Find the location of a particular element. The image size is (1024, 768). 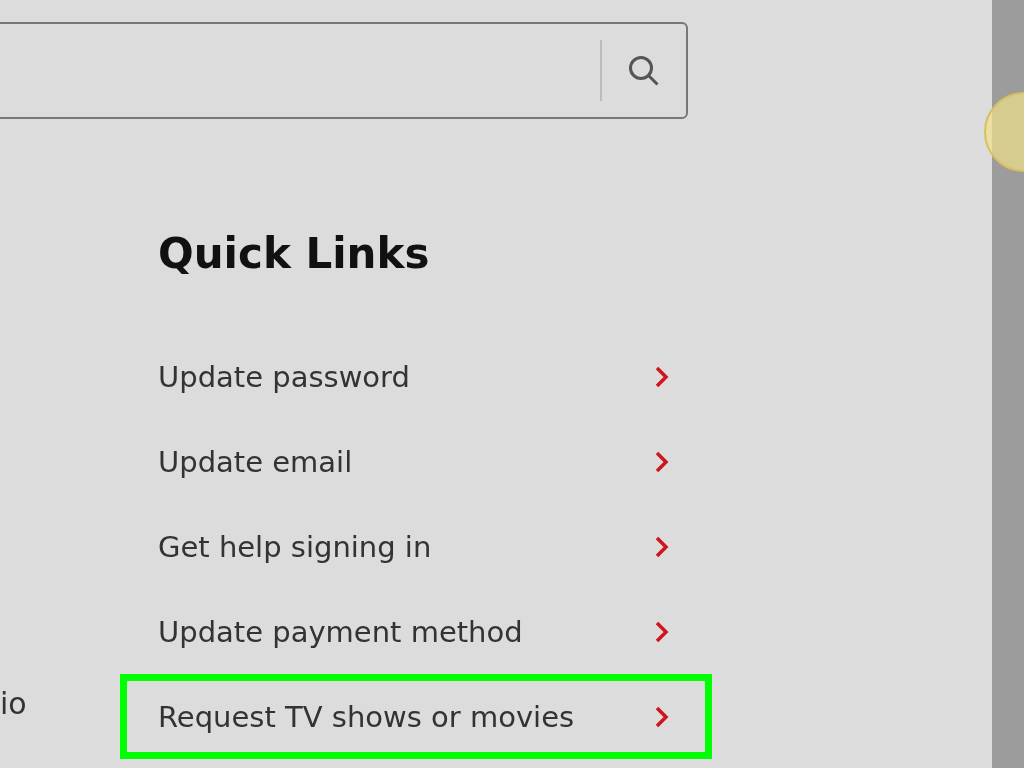

quick-link: Update payment method is located at coordinates (416, 631).